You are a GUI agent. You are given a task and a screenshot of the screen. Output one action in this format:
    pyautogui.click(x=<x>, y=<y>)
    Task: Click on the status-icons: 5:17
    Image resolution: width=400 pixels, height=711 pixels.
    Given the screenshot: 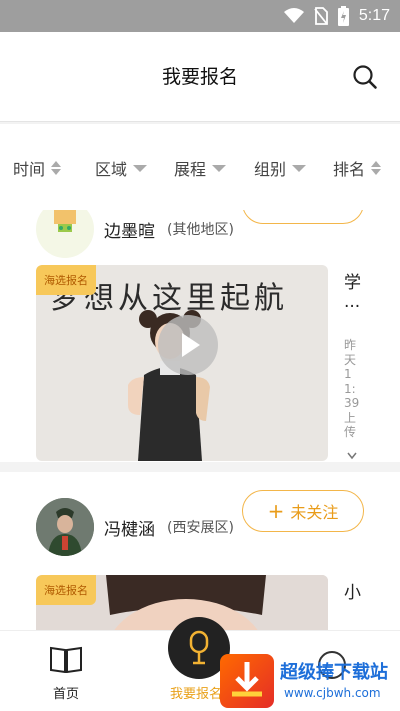 What is the action you would take?
    pyautogui.click(x=336, y=16)
    